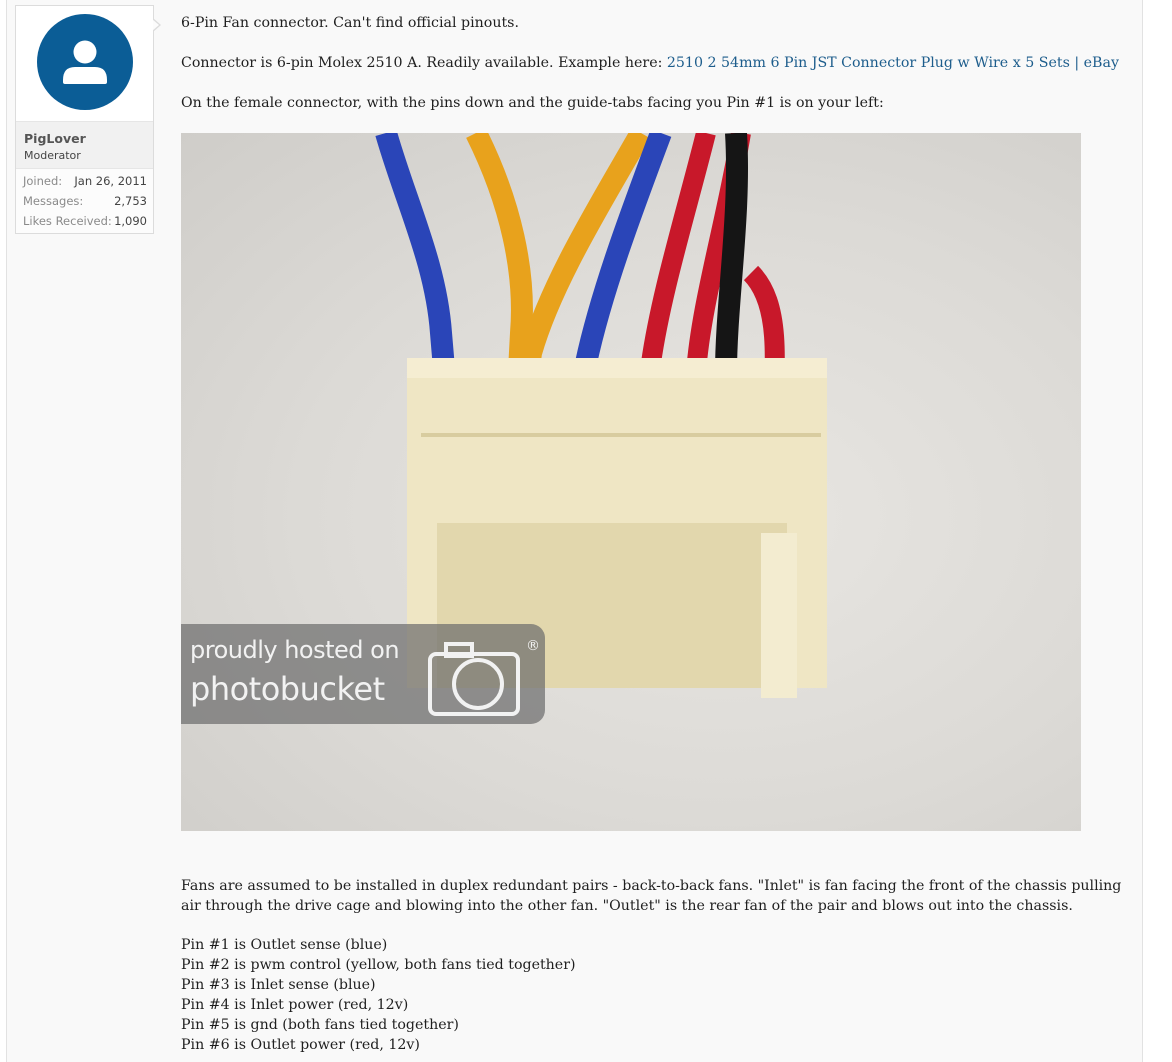 This screenshot has width=1172, height=1062. Describe the element at coordinates (278, 985) in the screenshot. I see `pin-line-3: Pin #3 is Inlet sense (blue)` at that location.